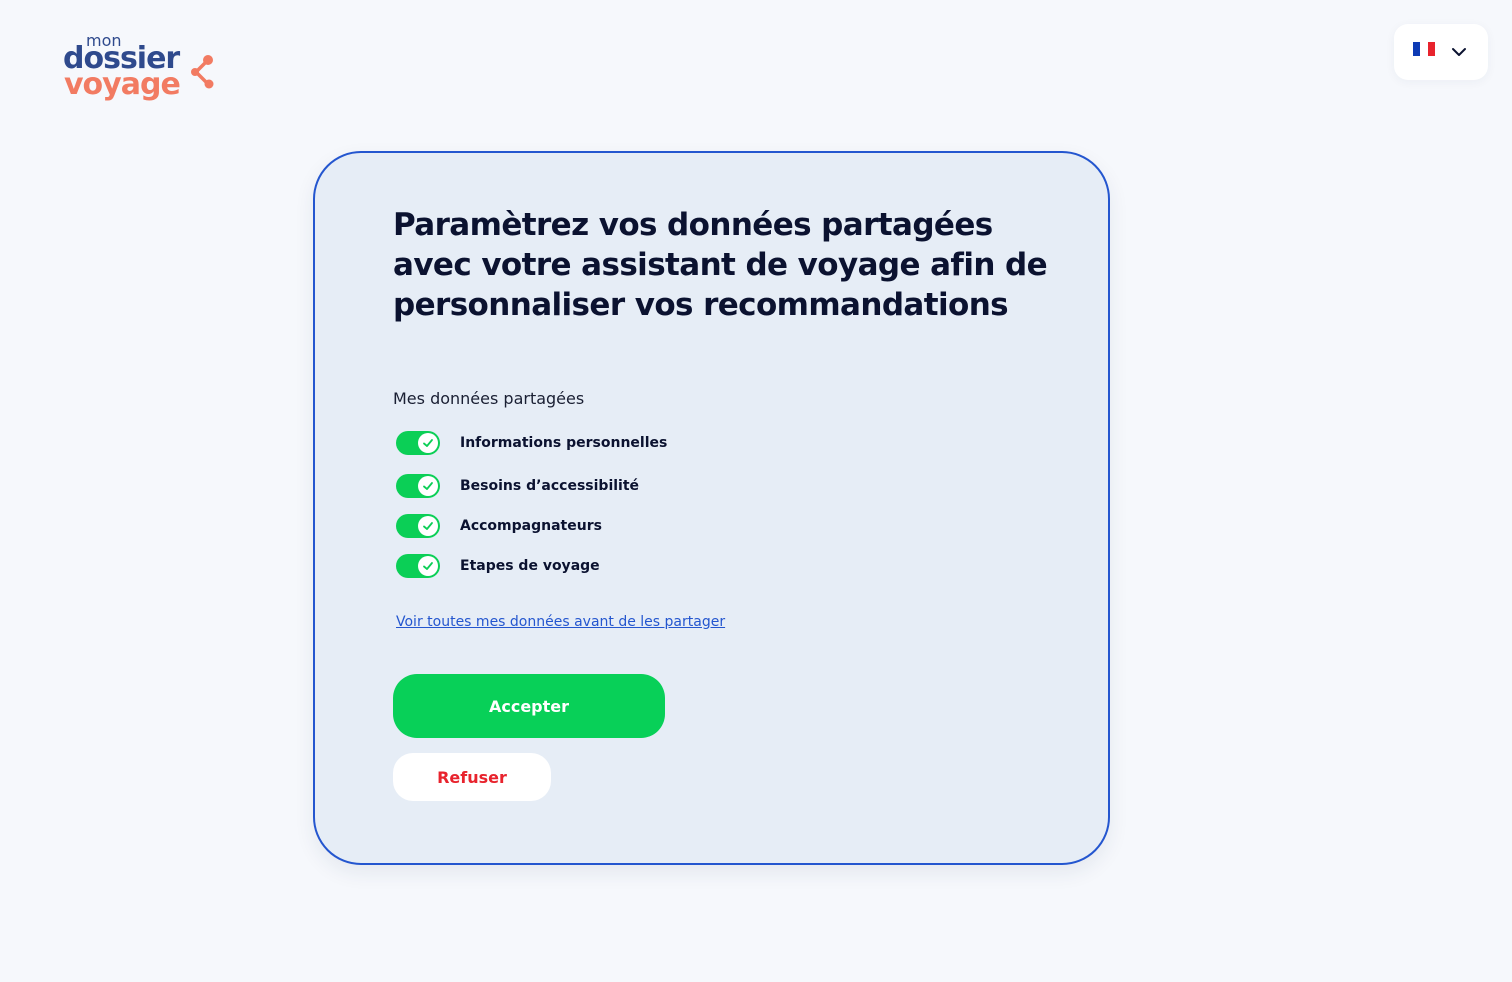  I want to click on flag-stripe-blue, so click(1417, 49).